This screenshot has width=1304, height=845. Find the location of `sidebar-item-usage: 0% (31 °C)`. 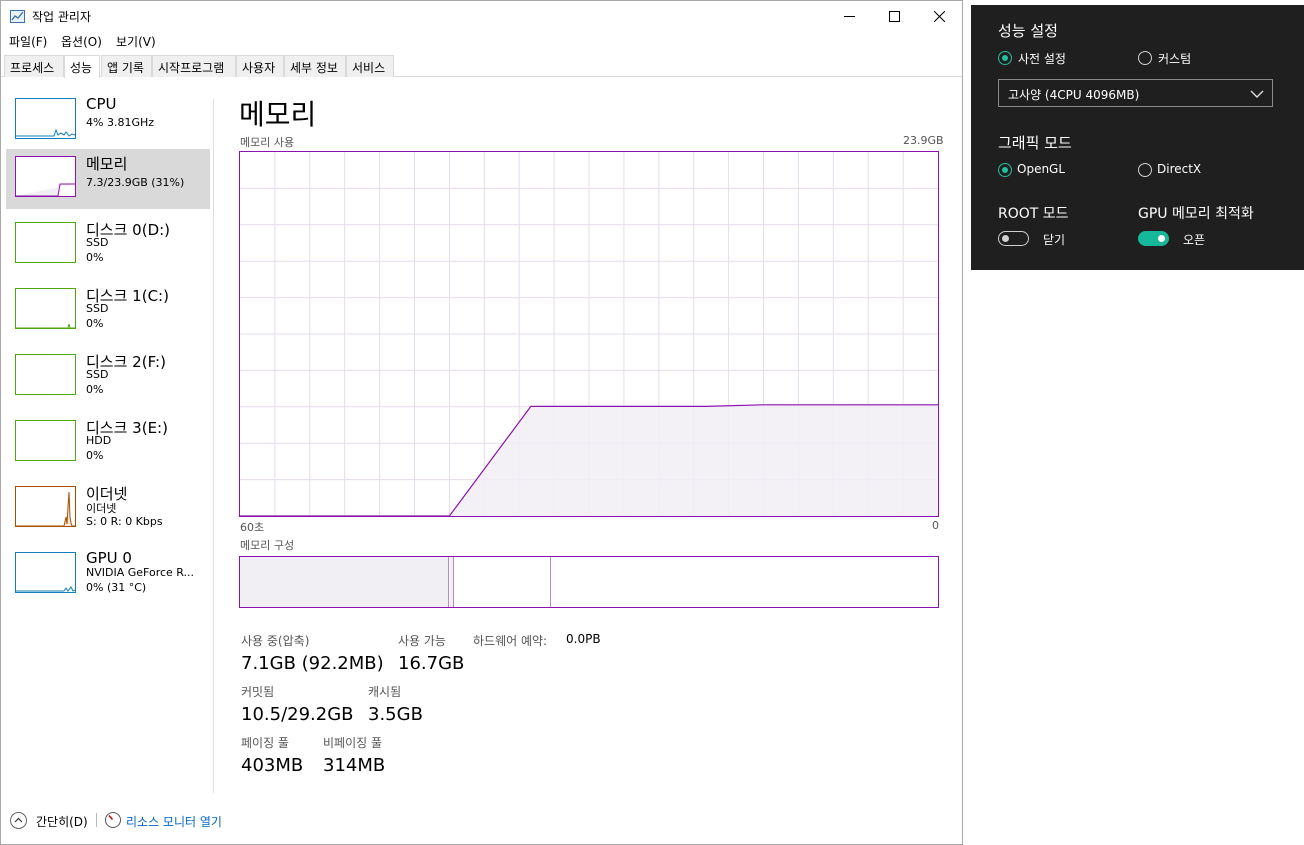

sidebar-item-usage: 0% (31 °C) is located at coordinates (116, 587).